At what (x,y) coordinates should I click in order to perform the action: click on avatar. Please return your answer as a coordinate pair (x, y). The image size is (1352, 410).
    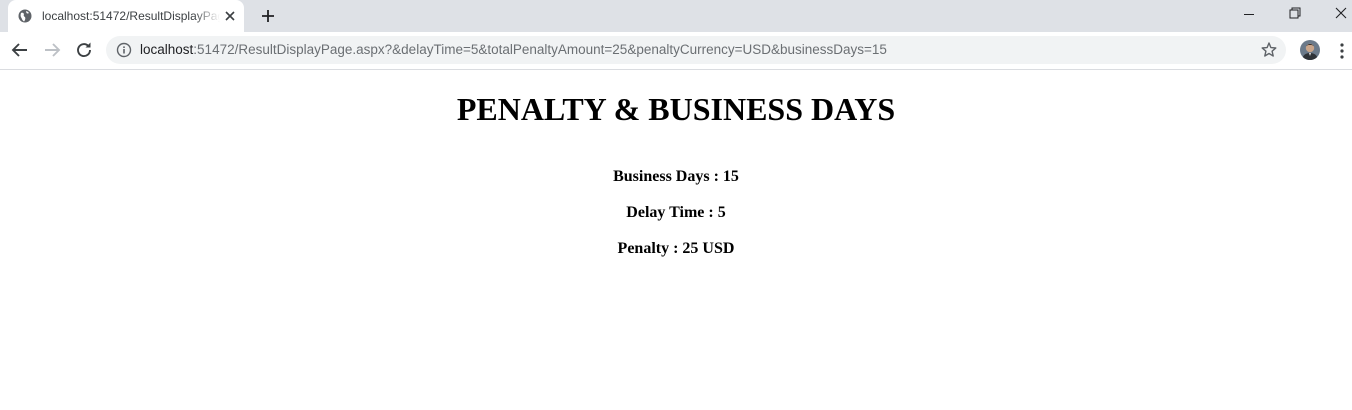
    Looking at the image, I should click on (1310, 50).